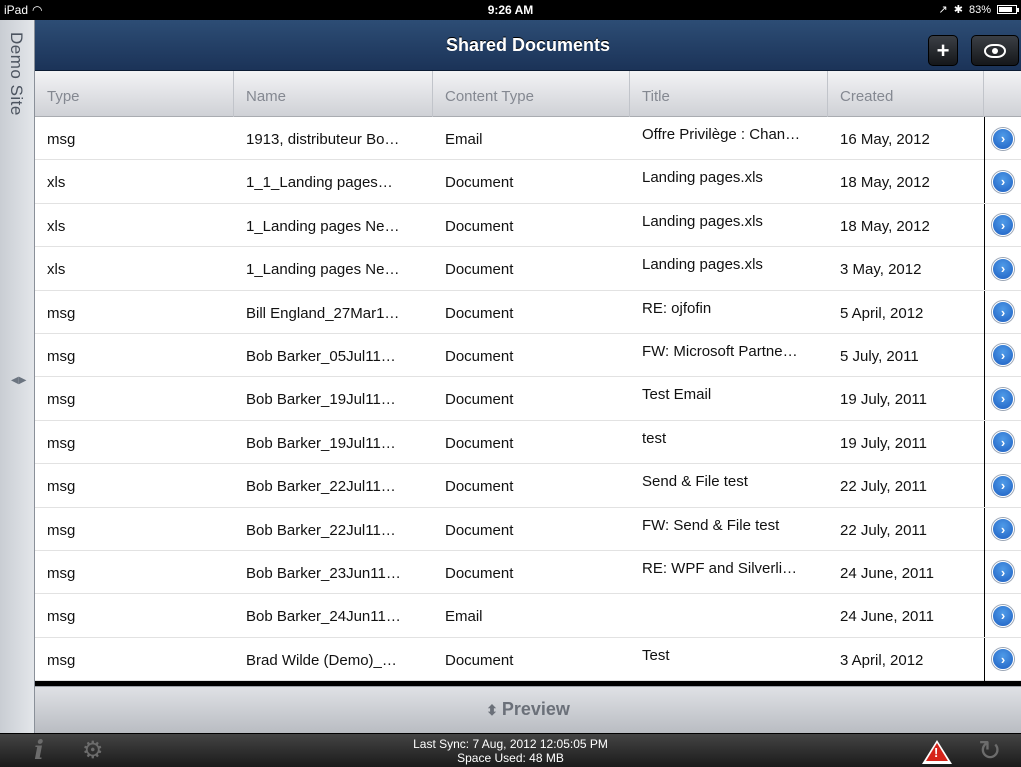 The height and width of the screenshot is (767, 1021). I want to click on battery-percent: 83%, so click(979, 9).